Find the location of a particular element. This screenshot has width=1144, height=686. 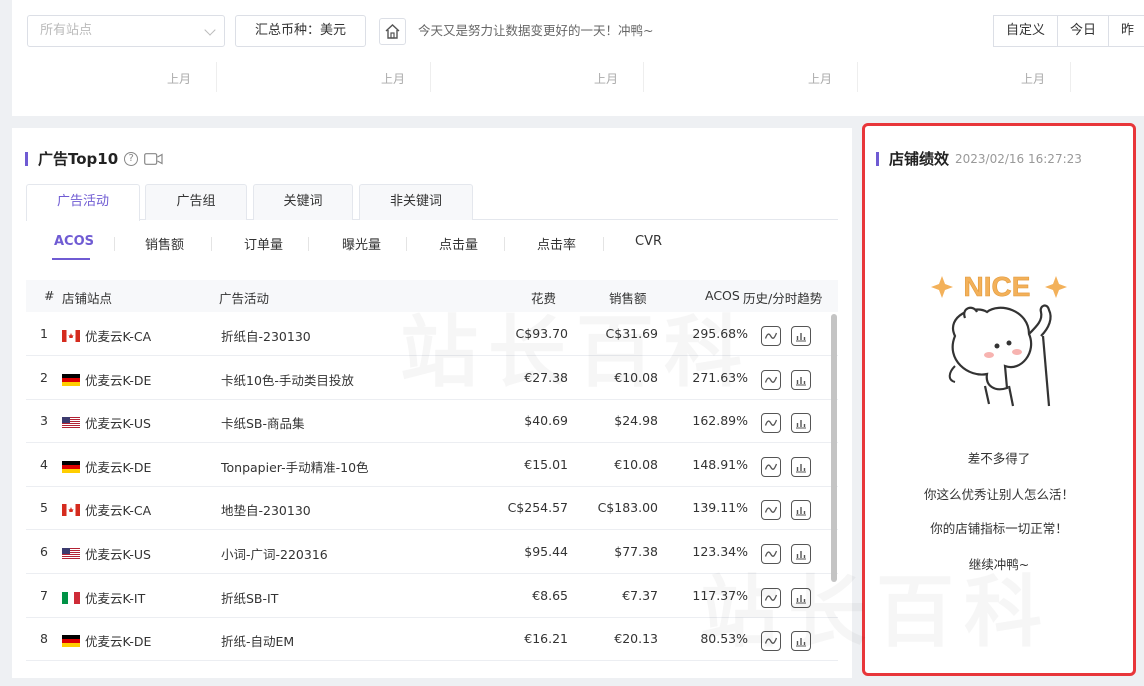

row-acos: 148.91% is located at coordinates (720, 464).